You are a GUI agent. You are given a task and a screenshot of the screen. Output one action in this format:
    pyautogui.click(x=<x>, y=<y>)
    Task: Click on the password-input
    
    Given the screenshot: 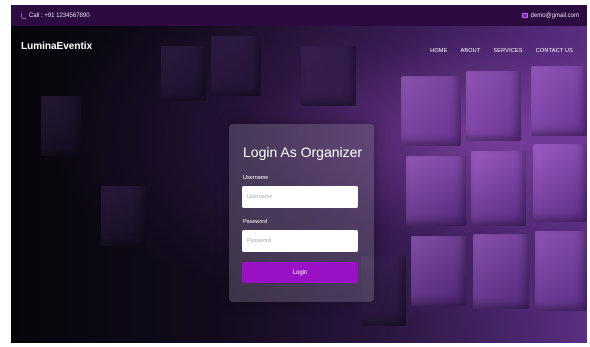 What is the action you would take?
    pyautogui.click(x=300, y=241)
    